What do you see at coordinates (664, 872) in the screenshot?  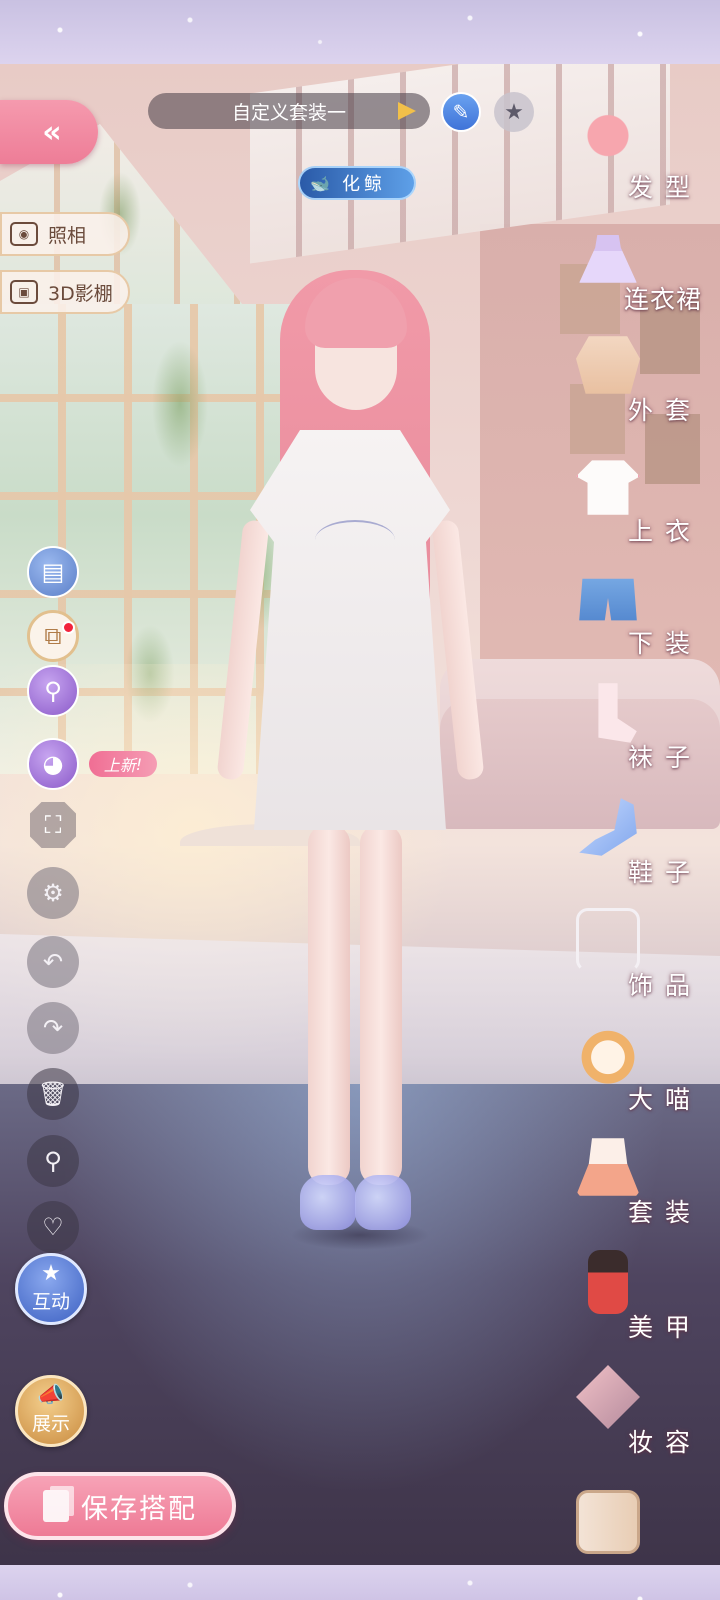 I see `category-label: 鞋子` at bounding box center [664, 872].